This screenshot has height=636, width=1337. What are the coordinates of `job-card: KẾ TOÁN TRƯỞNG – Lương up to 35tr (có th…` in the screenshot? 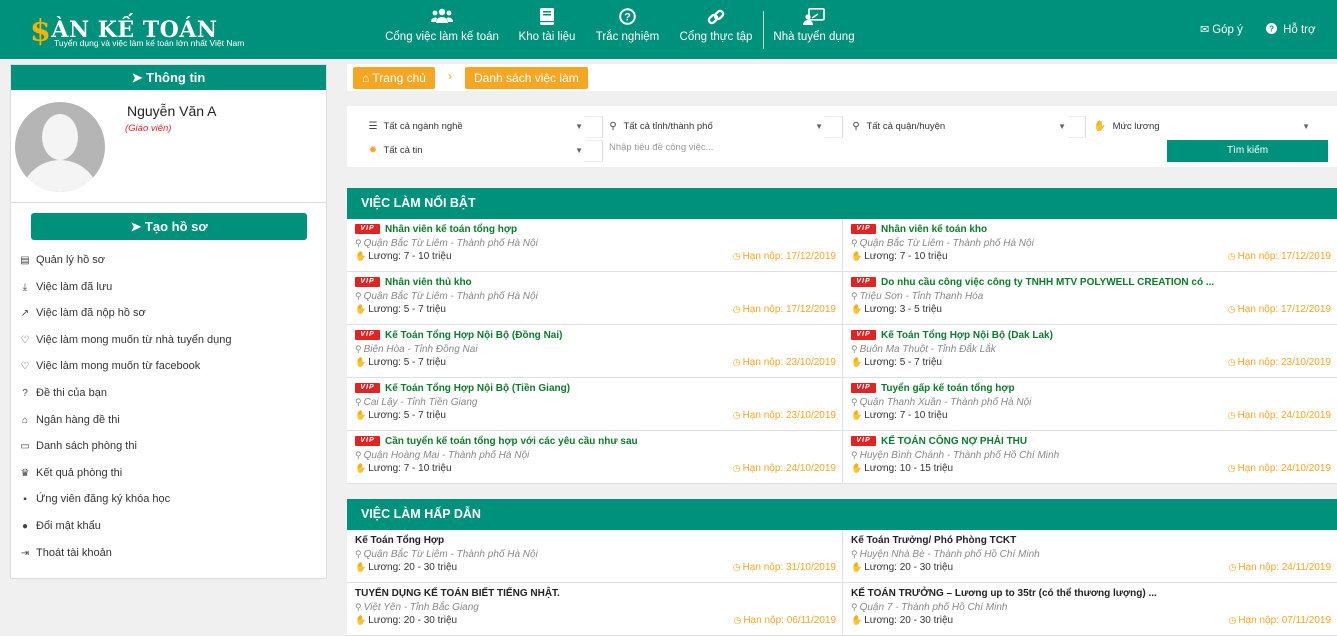 It's located at (1089, 609).